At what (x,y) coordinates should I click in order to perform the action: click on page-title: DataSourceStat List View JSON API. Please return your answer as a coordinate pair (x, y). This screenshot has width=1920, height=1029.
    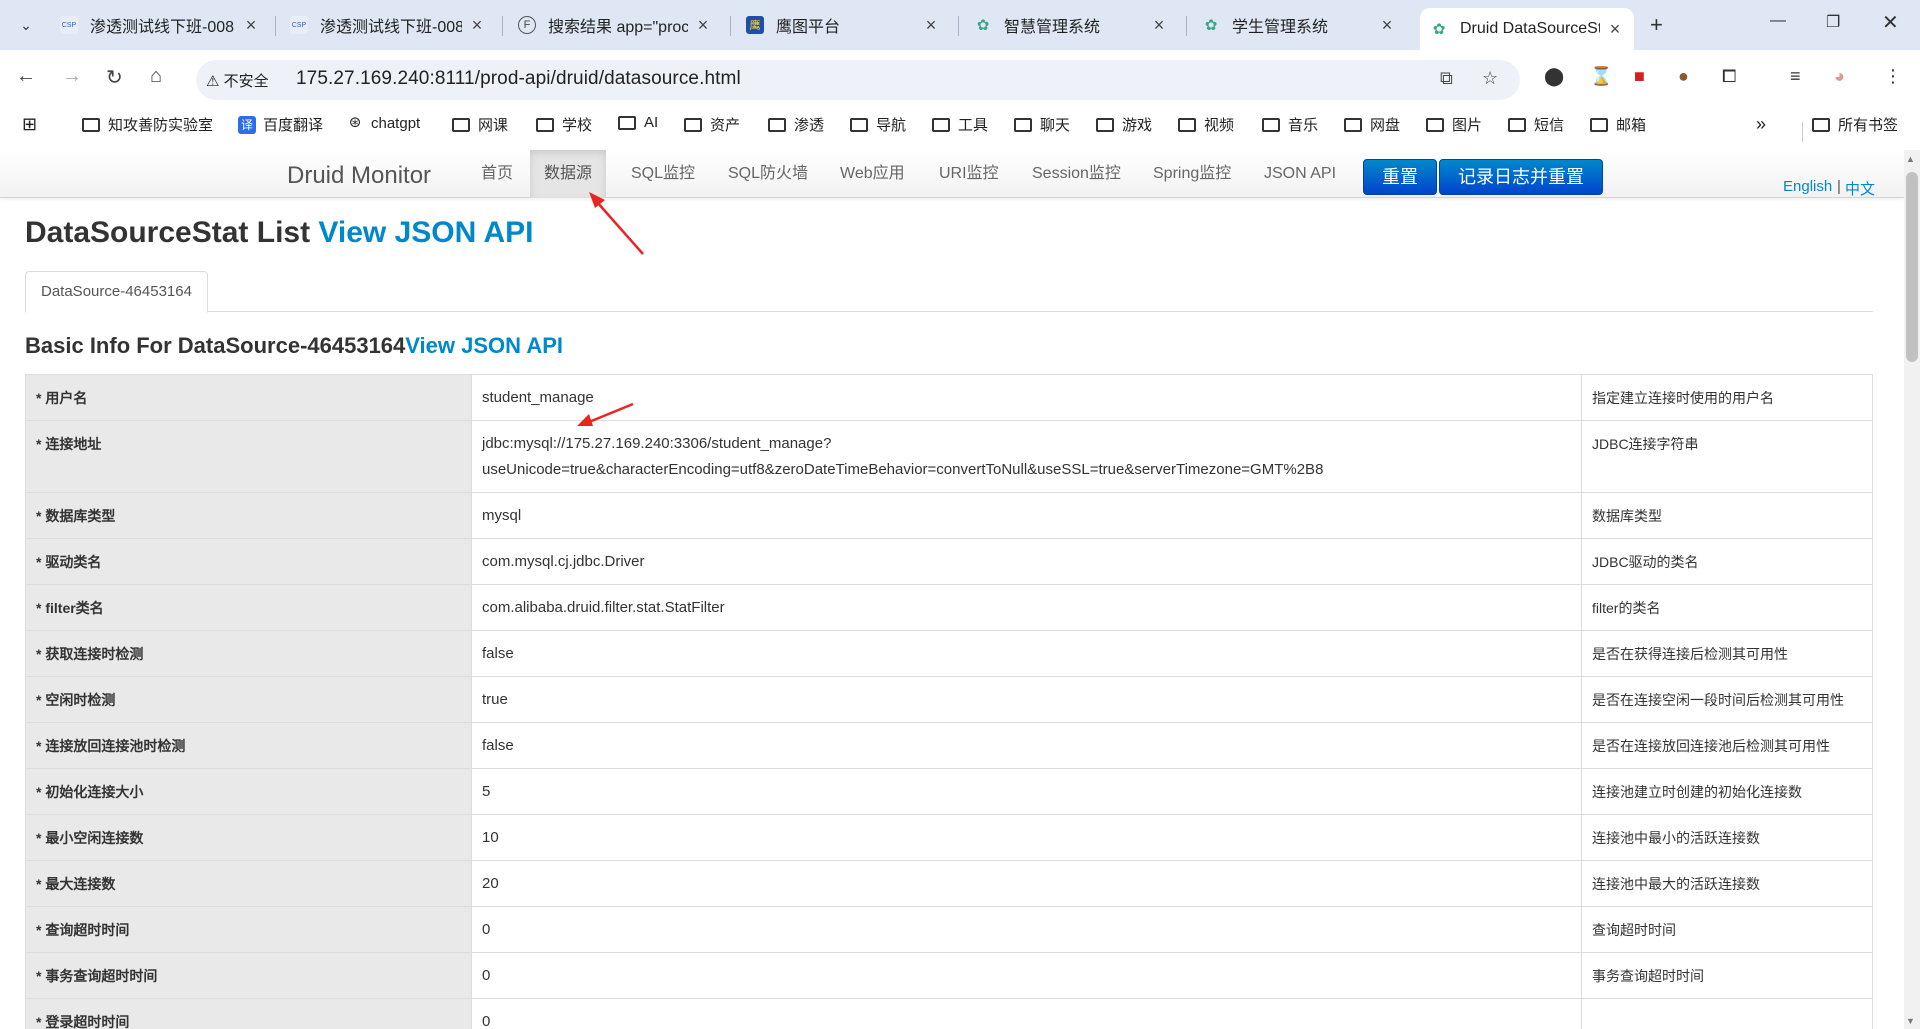
    Looking at the image, I should click on (279, 233).